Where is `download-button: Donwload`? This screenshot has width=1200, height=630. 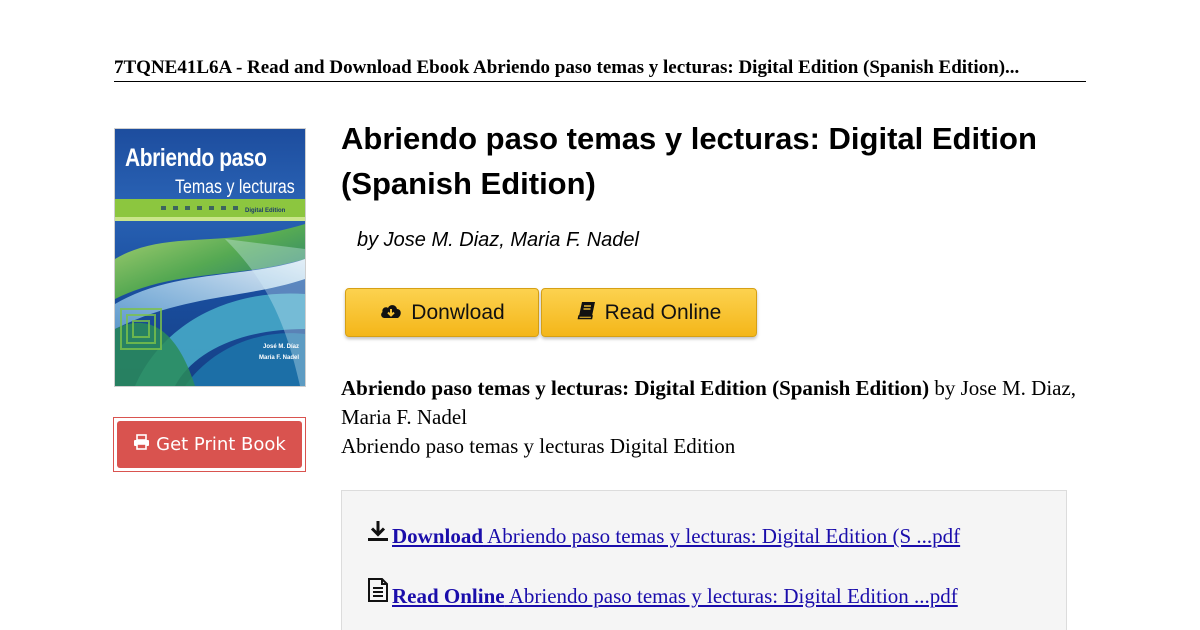
download-button: Donwload is located at coordinates (442, 312).